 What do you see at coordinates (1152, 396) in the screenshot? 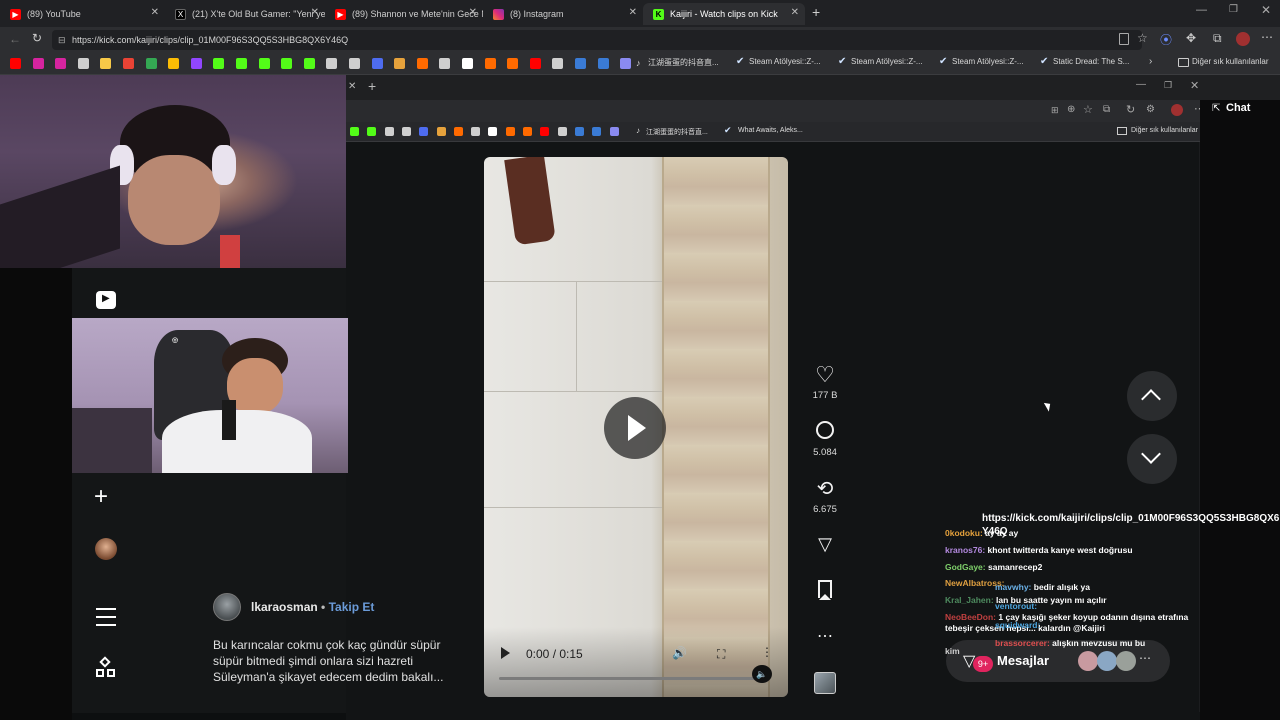
I see `previous-clip-button` at bounding box center [1152, 396].